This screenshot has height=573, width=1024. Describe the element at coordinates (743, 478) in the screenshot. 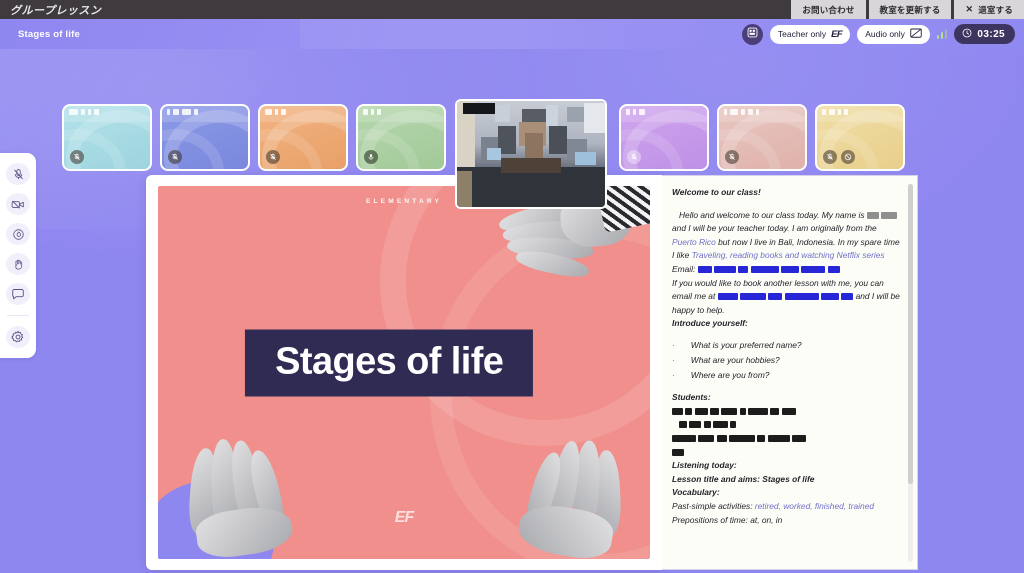

I see `notes-lesson-aims: Lesson title and aims: Stages of life` at that location.